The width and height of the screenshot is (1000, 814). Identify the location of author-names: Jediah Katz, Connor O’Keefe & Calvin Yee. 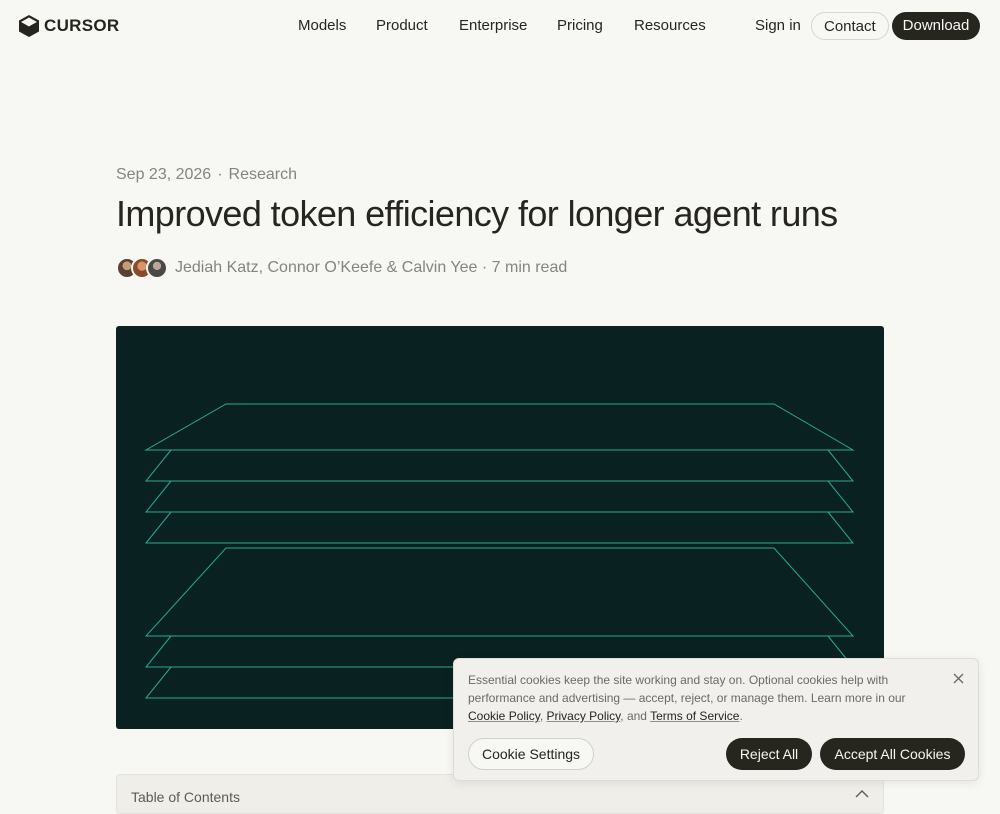
(326, 267).